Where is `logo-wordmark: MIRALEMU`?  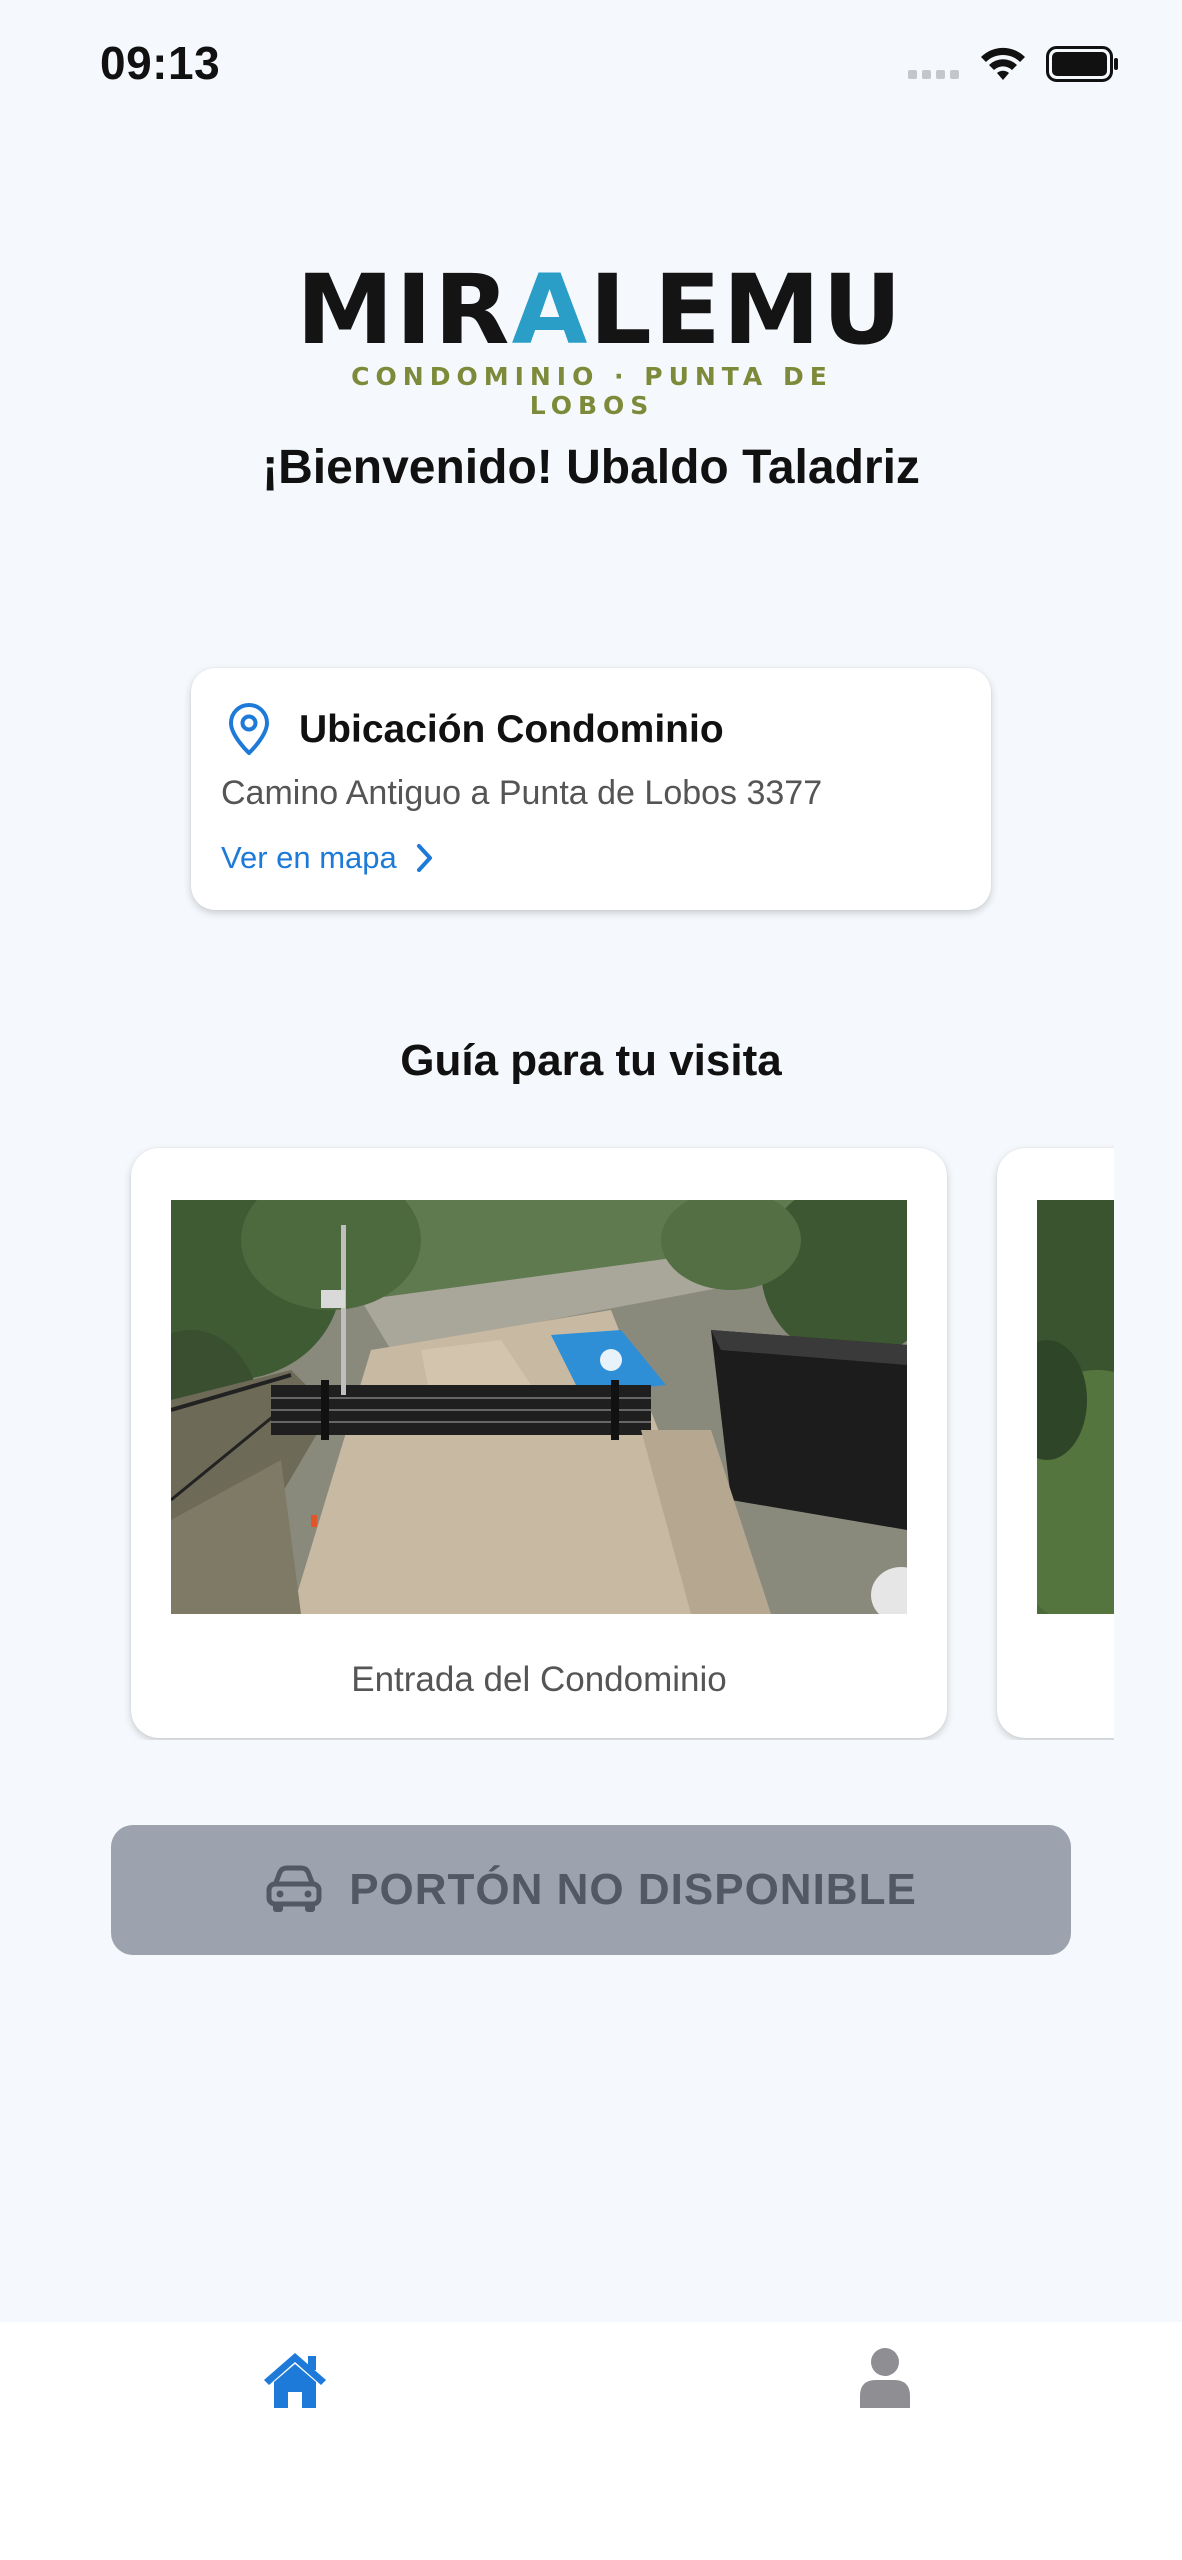
logo-wordmark: MIRALEMU is located at coordinates (600, 310).